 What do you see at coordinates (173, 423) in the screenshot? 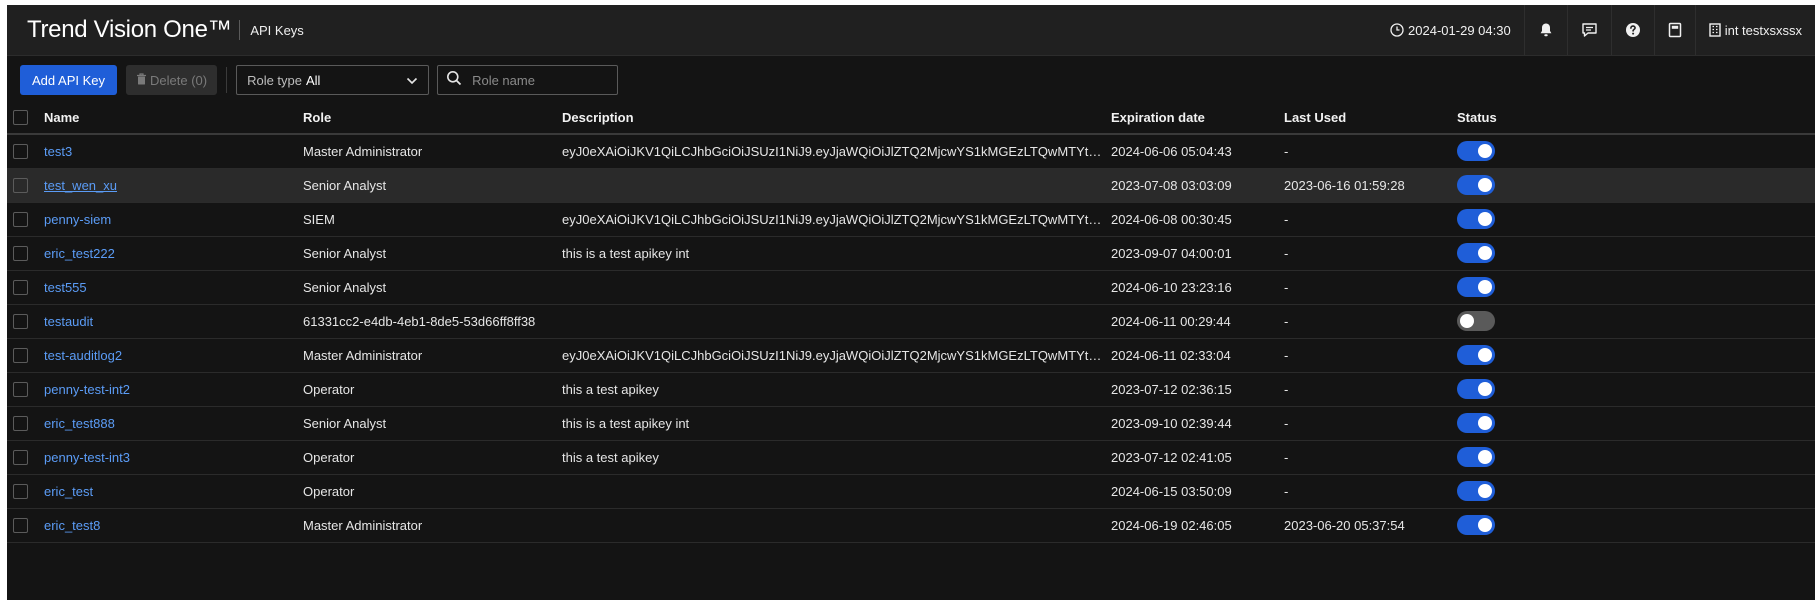
I see `name-cell: eric_test888` at bounding box center [173, 423].